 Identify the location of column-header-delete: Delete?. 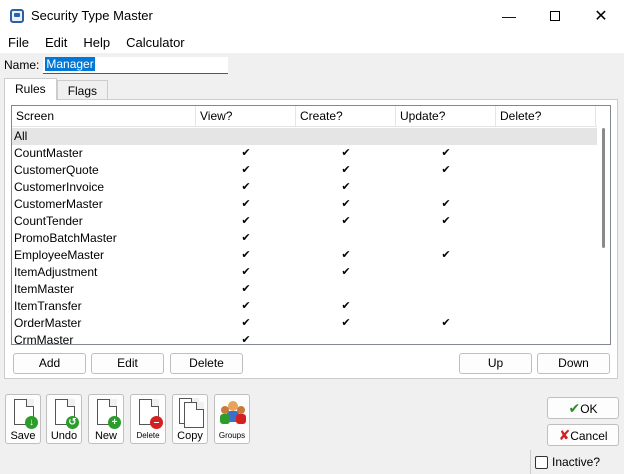
(546, 116).